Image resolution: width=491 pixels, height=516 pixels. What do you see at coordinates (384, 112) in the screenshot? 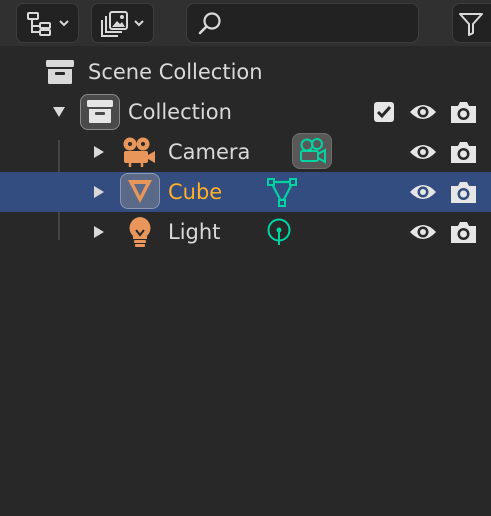
I see `checkbox-checked-icon` at bounding box center [384, 112].